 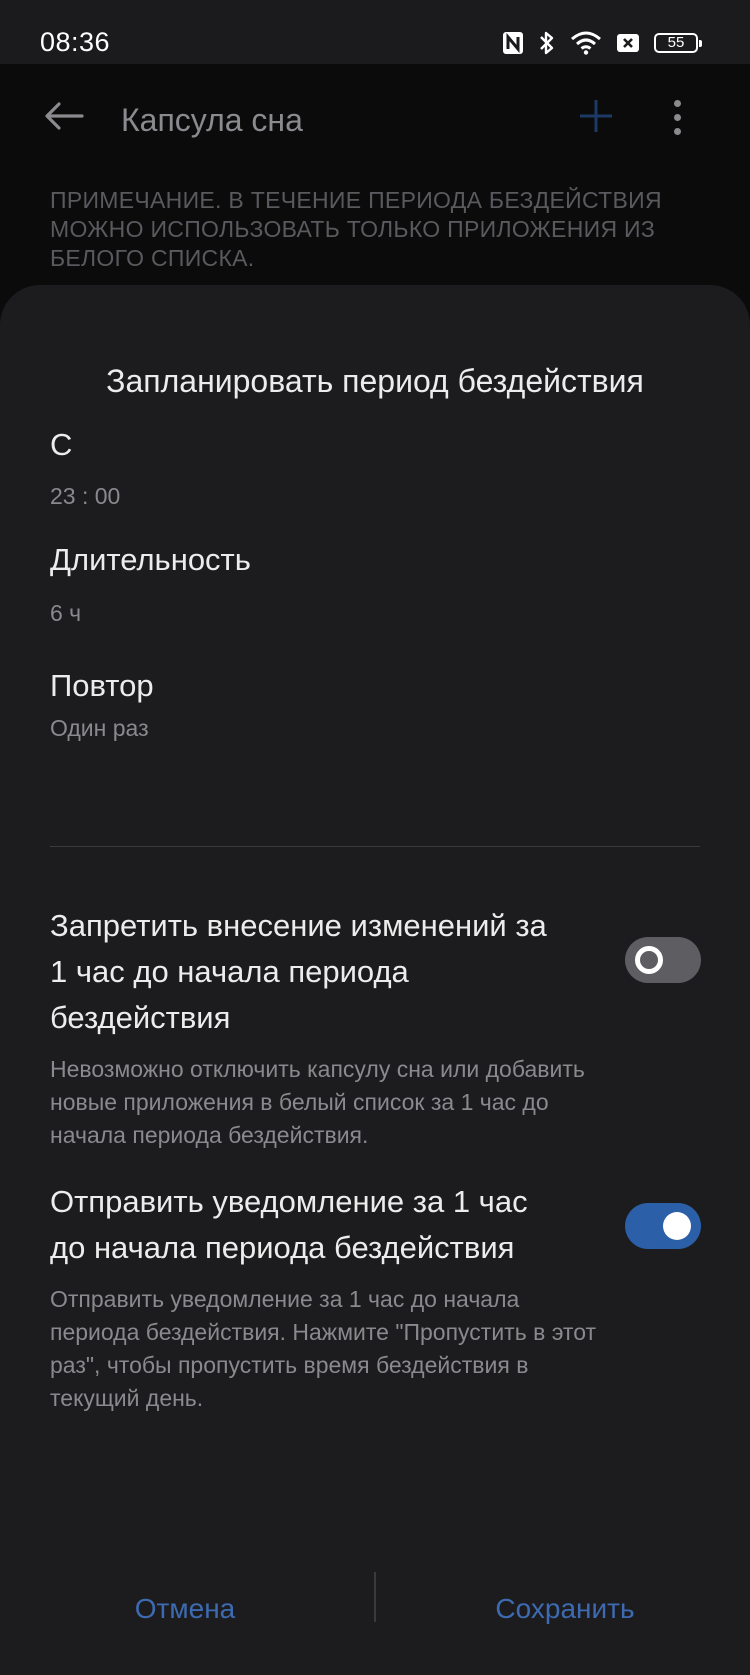 What do you see at coordinates (212, 120) in the screenshot?
I see `page-title: Капсула сна` at bounding box center [212, 120].